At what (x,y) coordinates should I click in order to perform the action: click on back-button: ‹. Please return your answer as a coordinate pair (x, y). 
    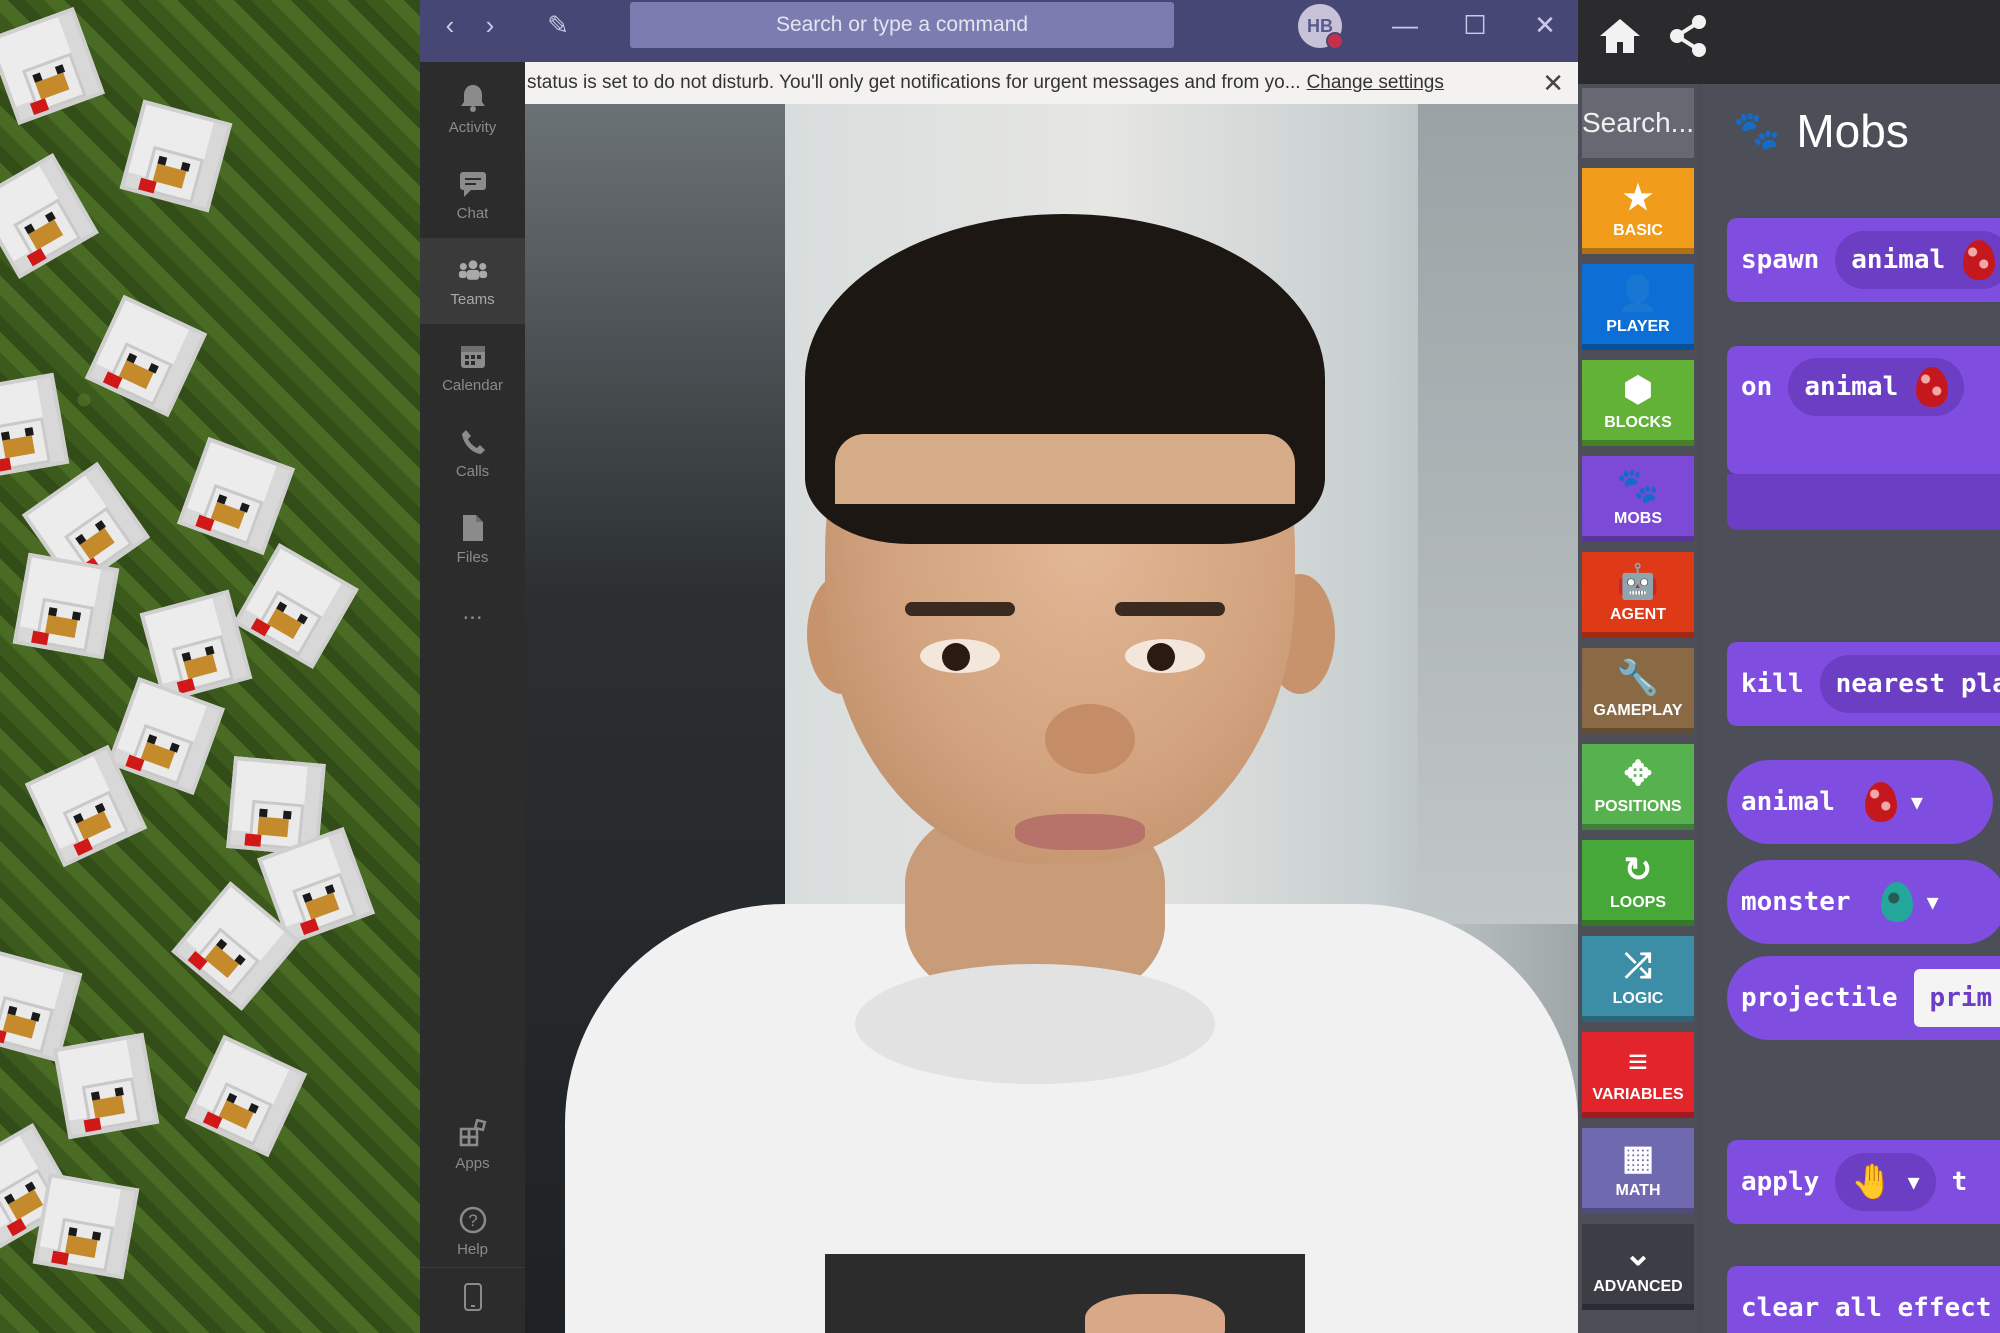
    Looking at the image, I should click on (450, 25).